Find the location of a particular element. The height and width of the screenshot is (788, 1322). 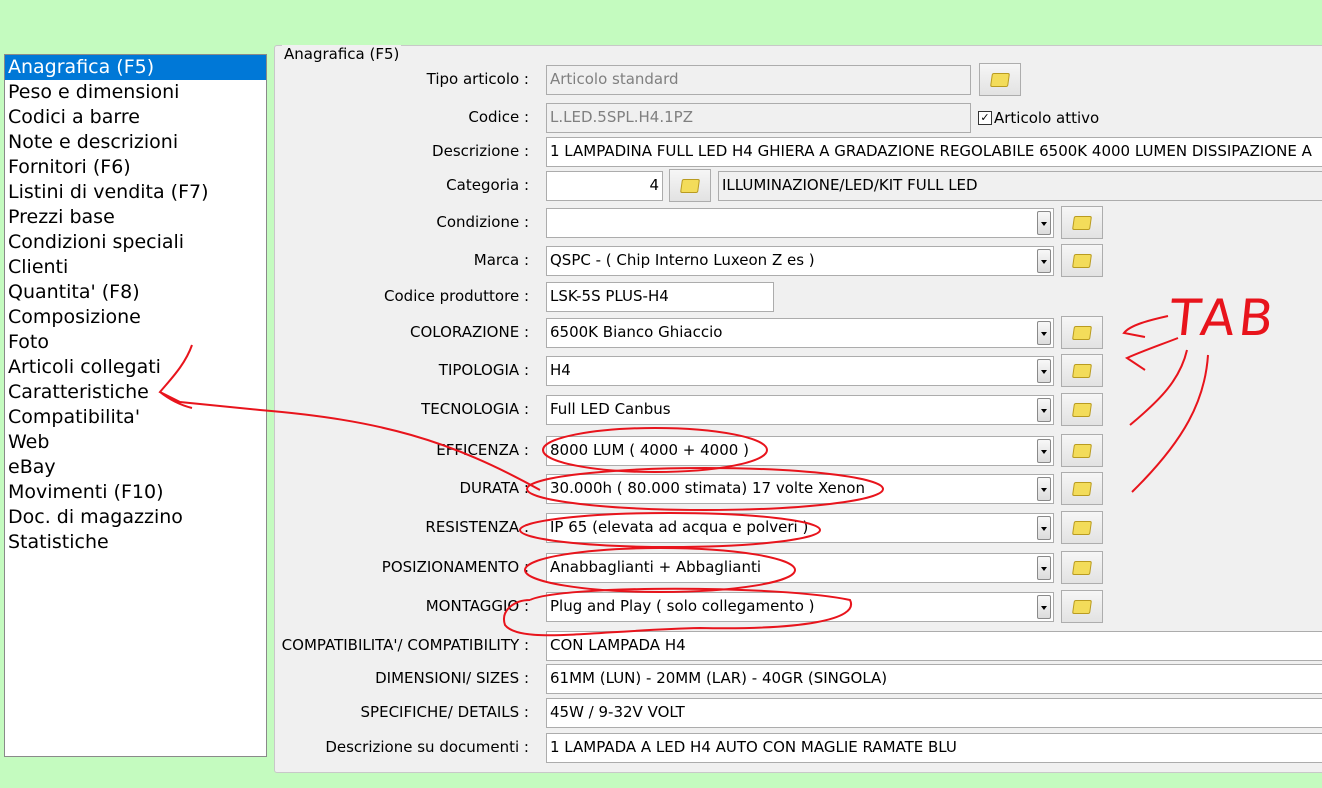

articolo-attivo-label: Articolo attivo is located at coordinates (1047, 118).